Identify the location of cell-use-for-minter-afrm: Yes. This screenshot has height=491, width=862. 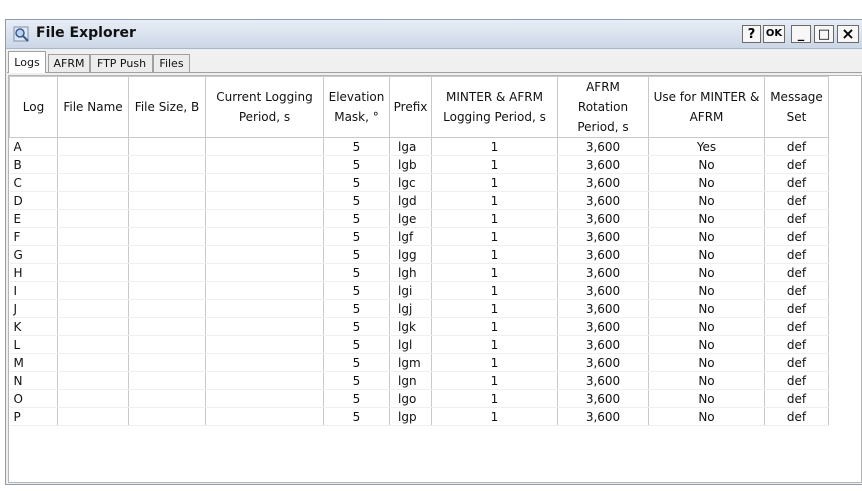
(706, 146).